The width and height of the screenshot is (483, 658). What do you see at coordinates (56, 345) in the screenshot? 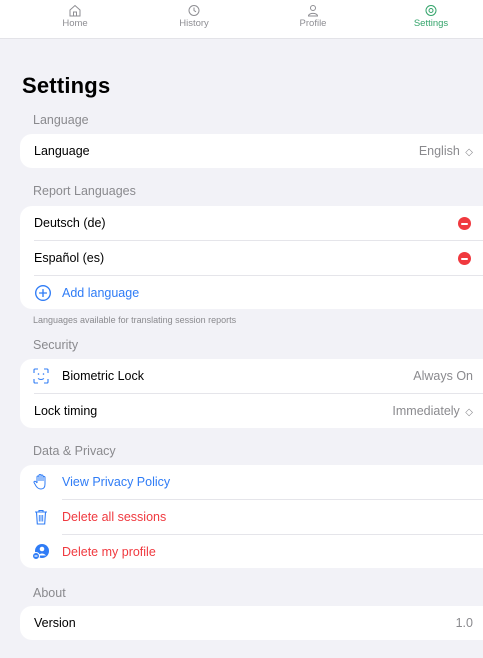
I see `section-header-security: Security` at bounding box center [56, 345].